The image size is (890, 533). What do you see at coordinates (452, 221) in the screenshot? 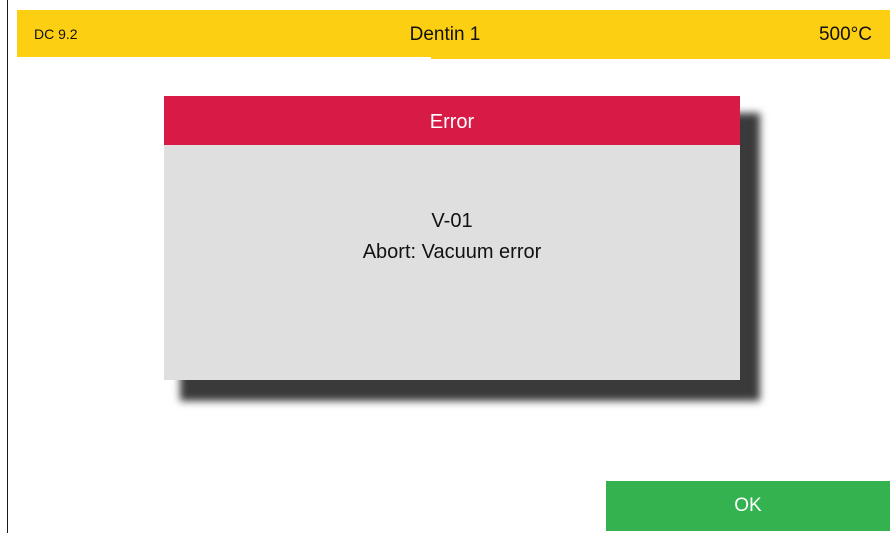
I see `error-code: V-01` at bounding box center [452, 221].